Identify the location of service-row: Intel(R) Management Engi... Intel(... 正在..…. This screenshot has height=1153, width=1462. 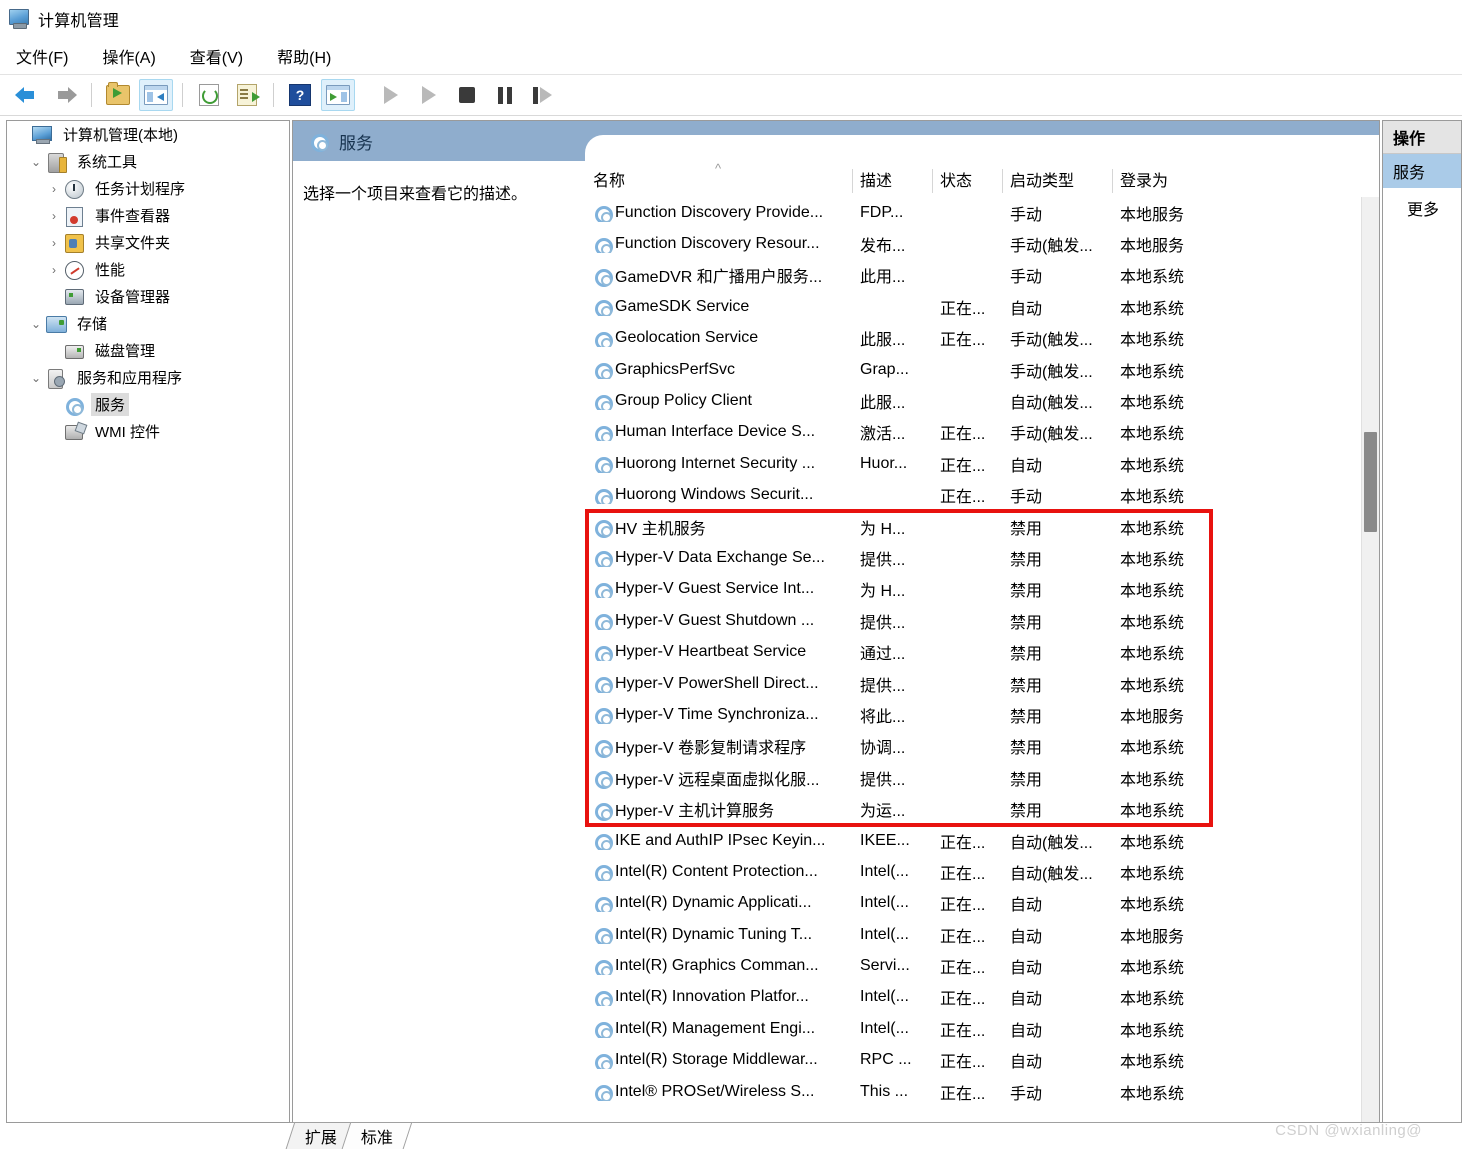
(982, 1028).